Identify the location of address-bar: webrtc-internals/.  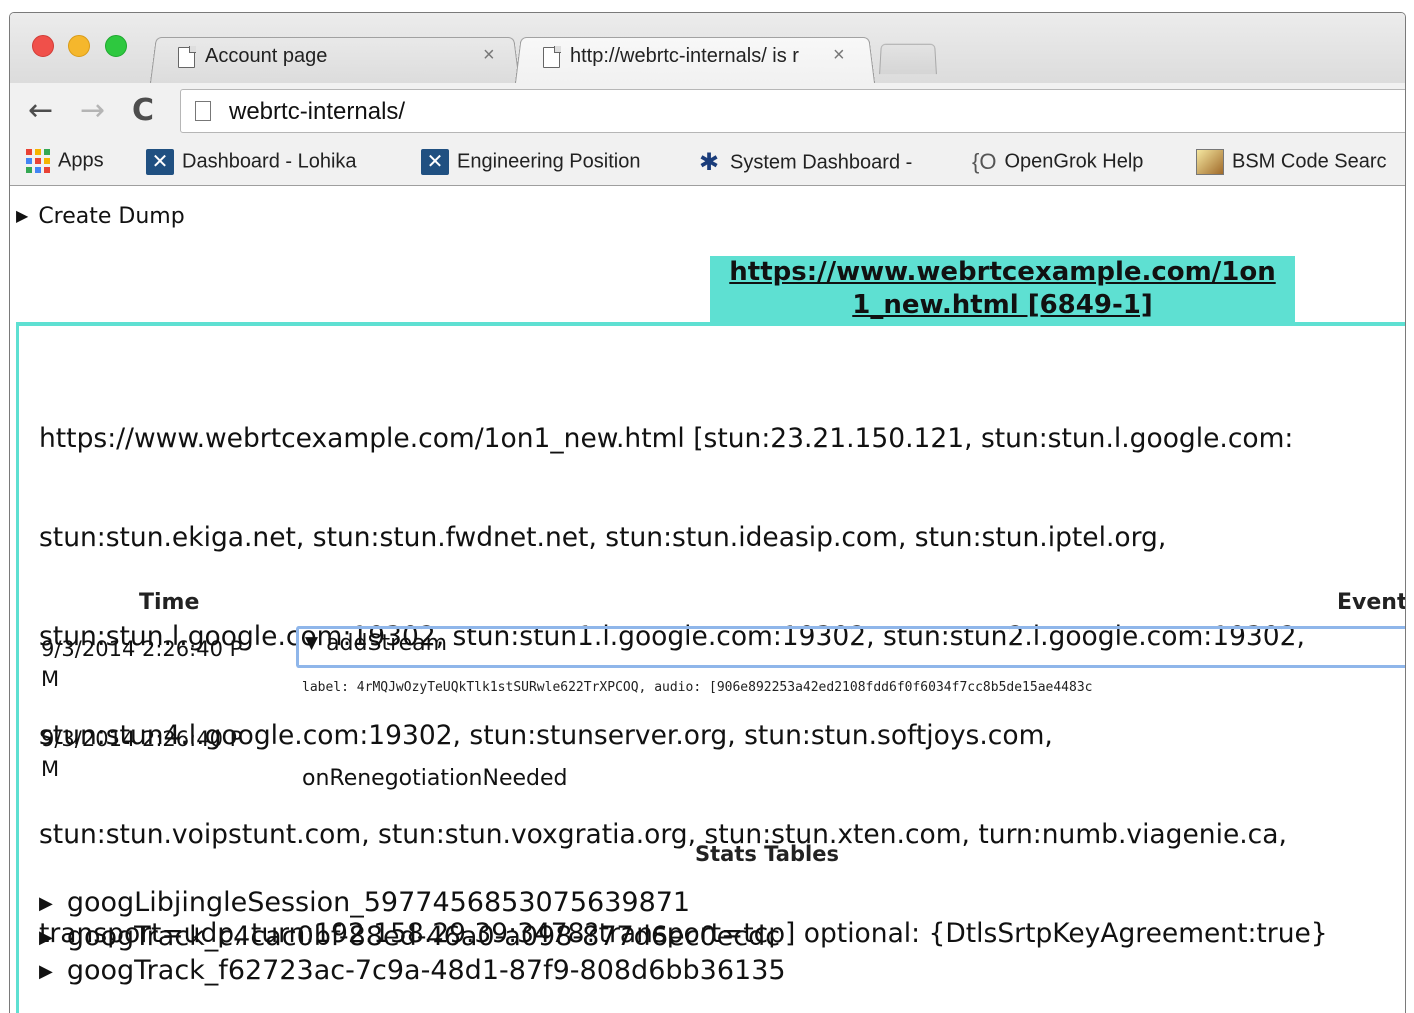
(792, 111).